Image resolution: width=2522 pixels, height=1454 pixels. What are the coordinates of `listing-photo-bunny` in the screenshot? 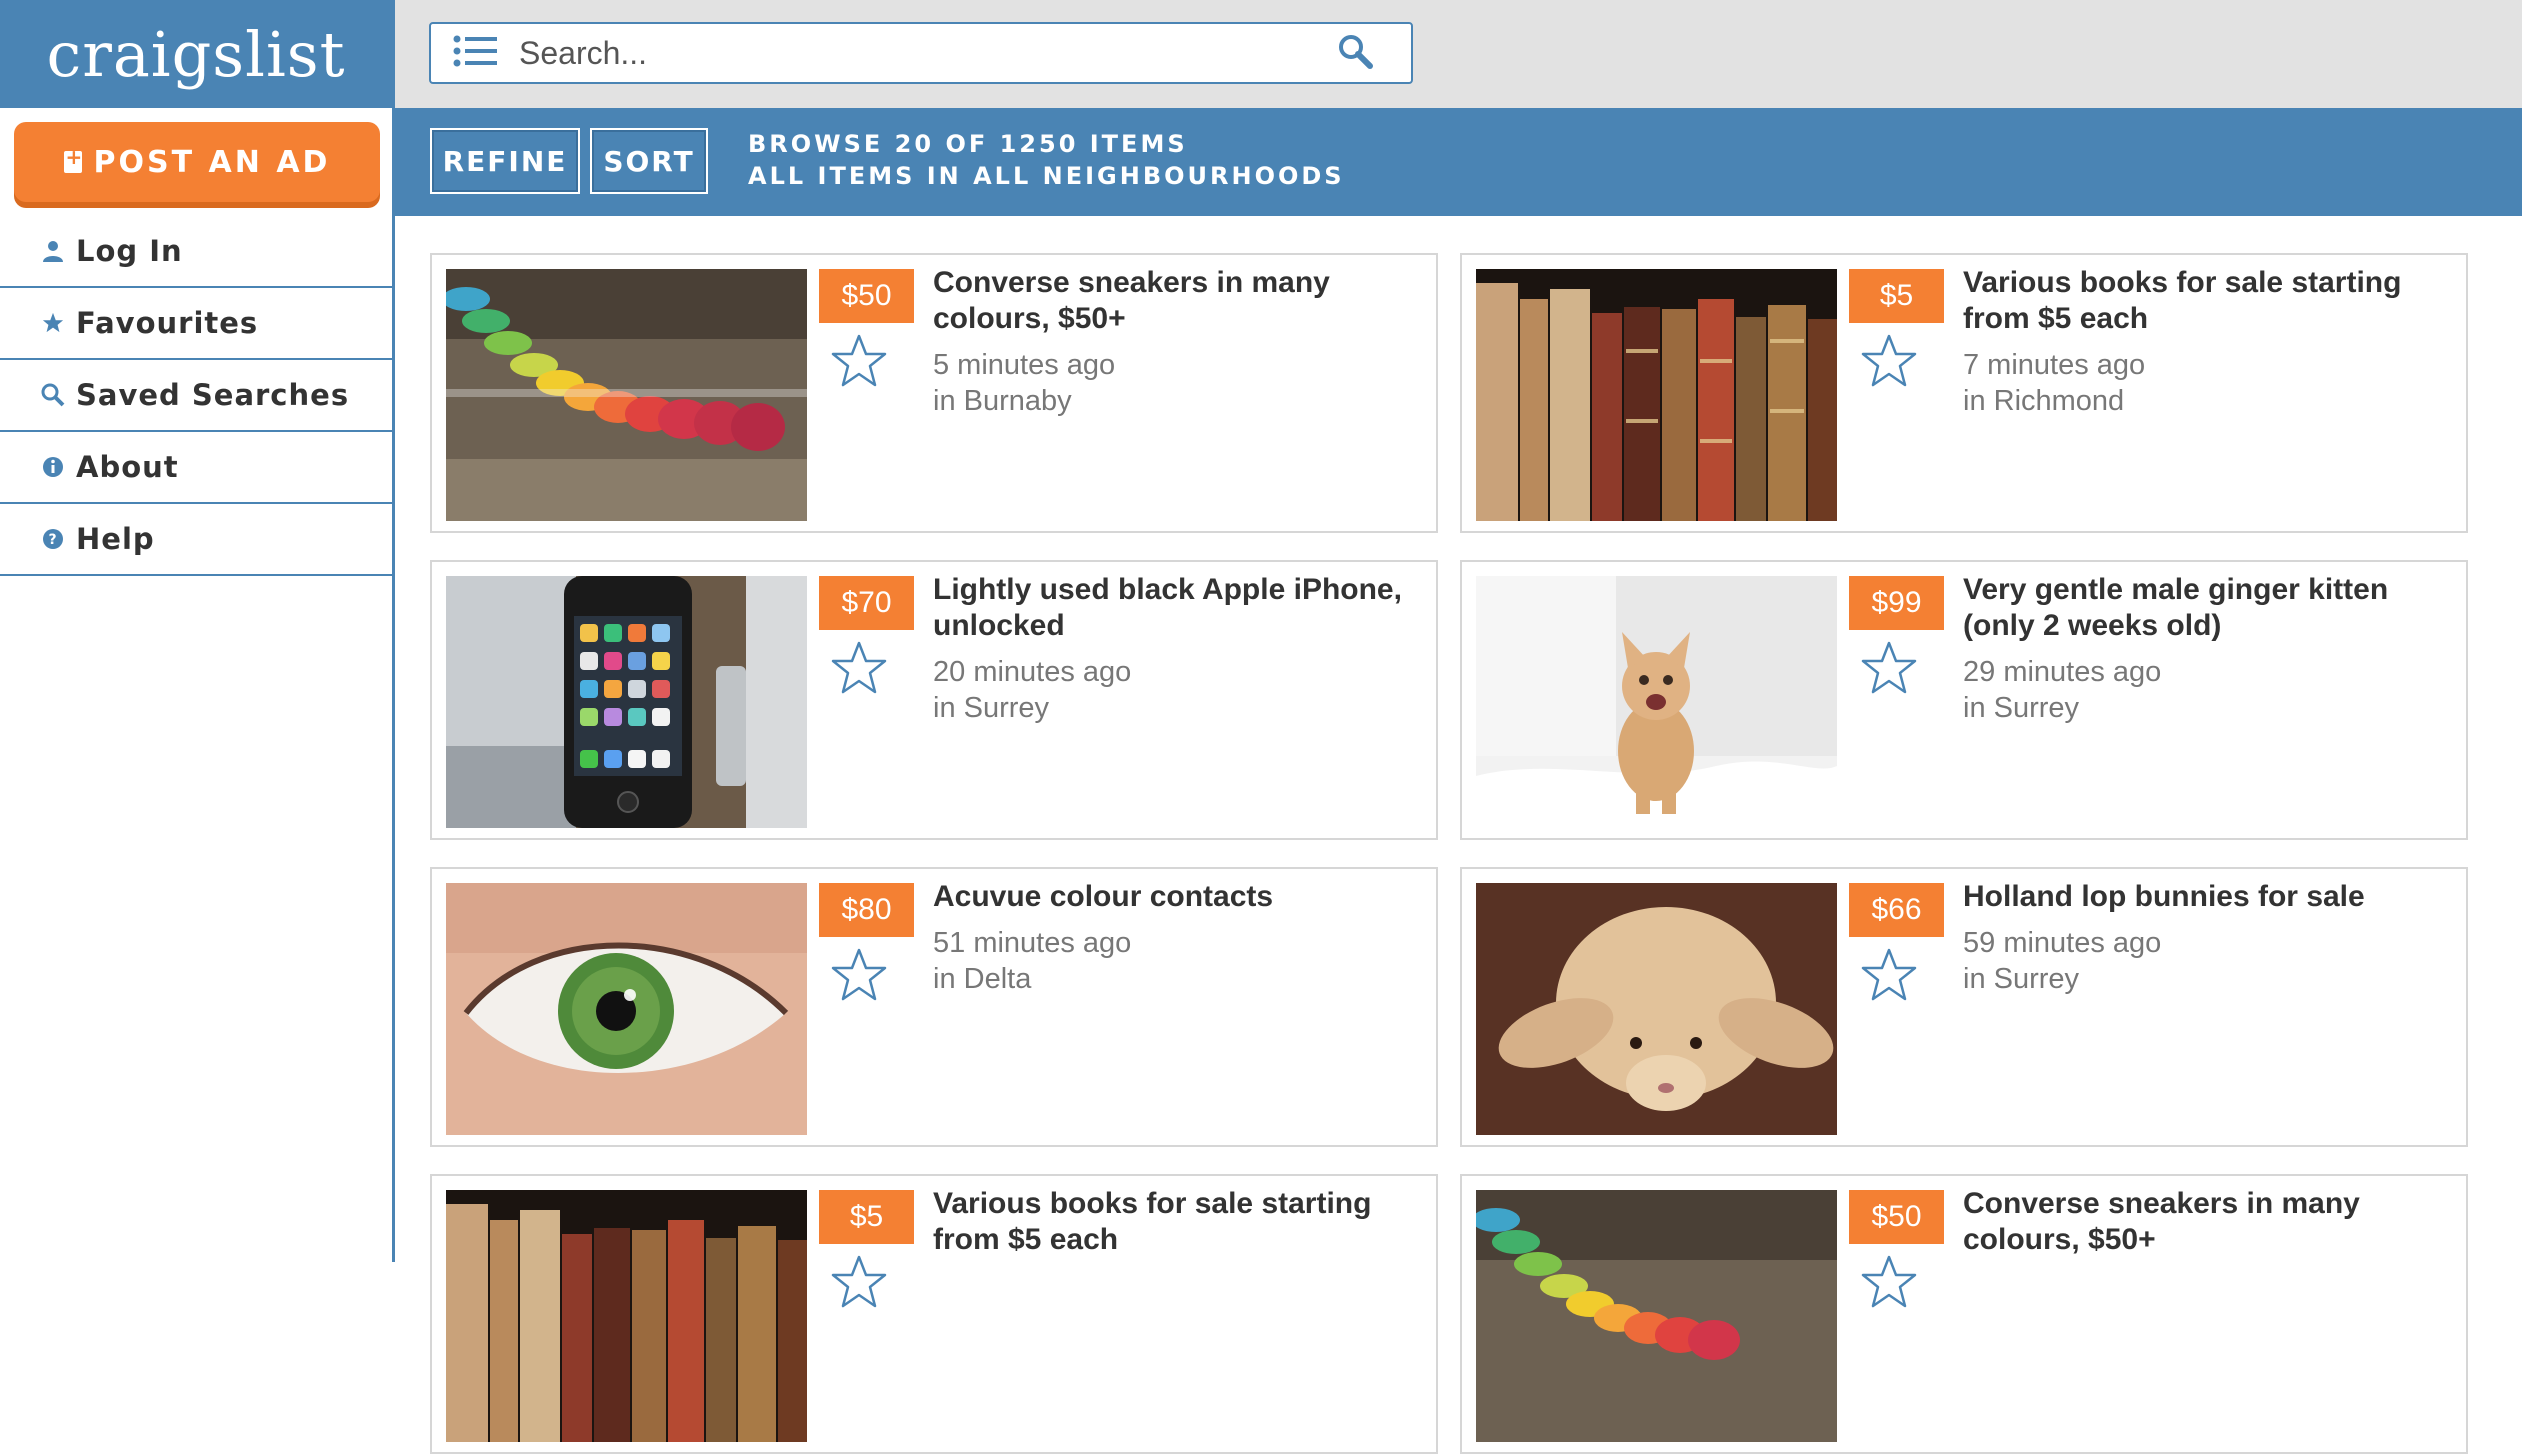 It's located at (1656, 1009).